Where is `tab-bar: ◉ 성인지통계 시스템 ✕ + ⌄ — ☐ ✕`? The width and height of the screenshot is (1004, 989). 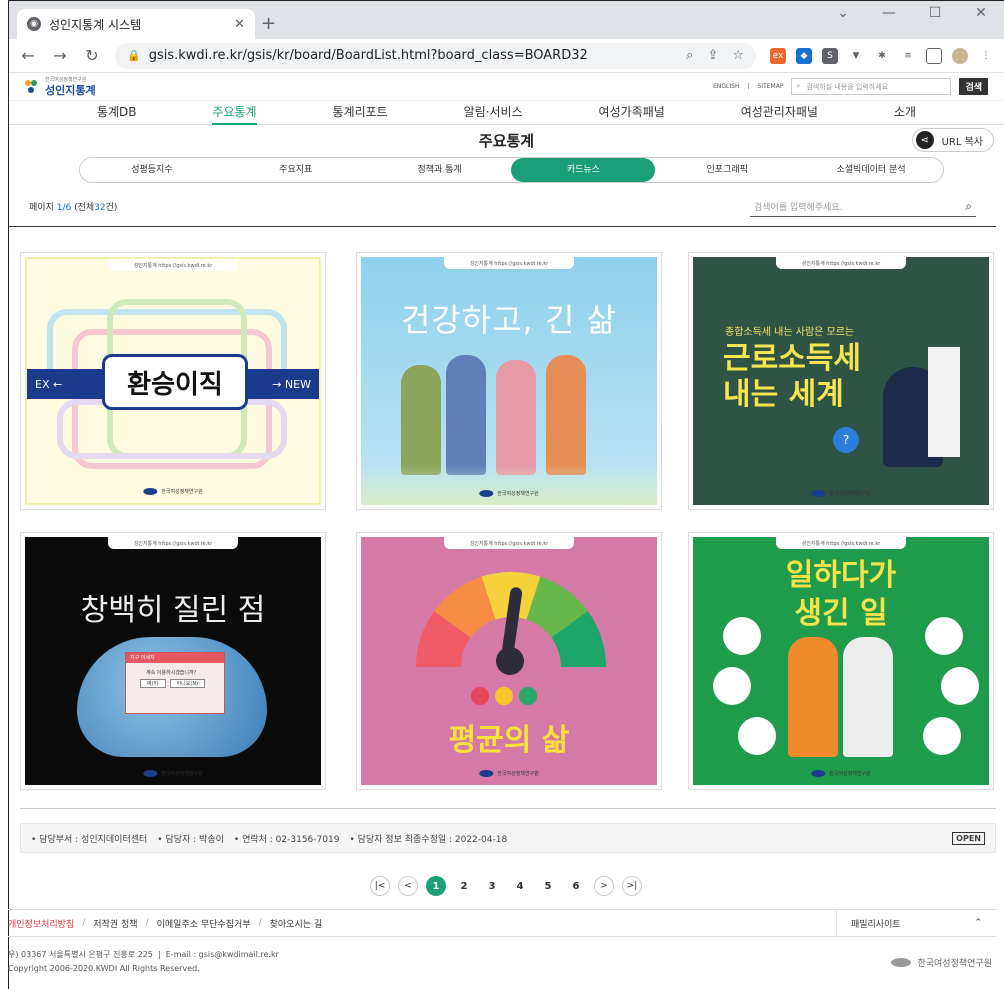
tab-bar: ◉ 성인지통계 시스템 ✕ + ⌄ — ☐ ✕ is located at coordinates (506, 20).